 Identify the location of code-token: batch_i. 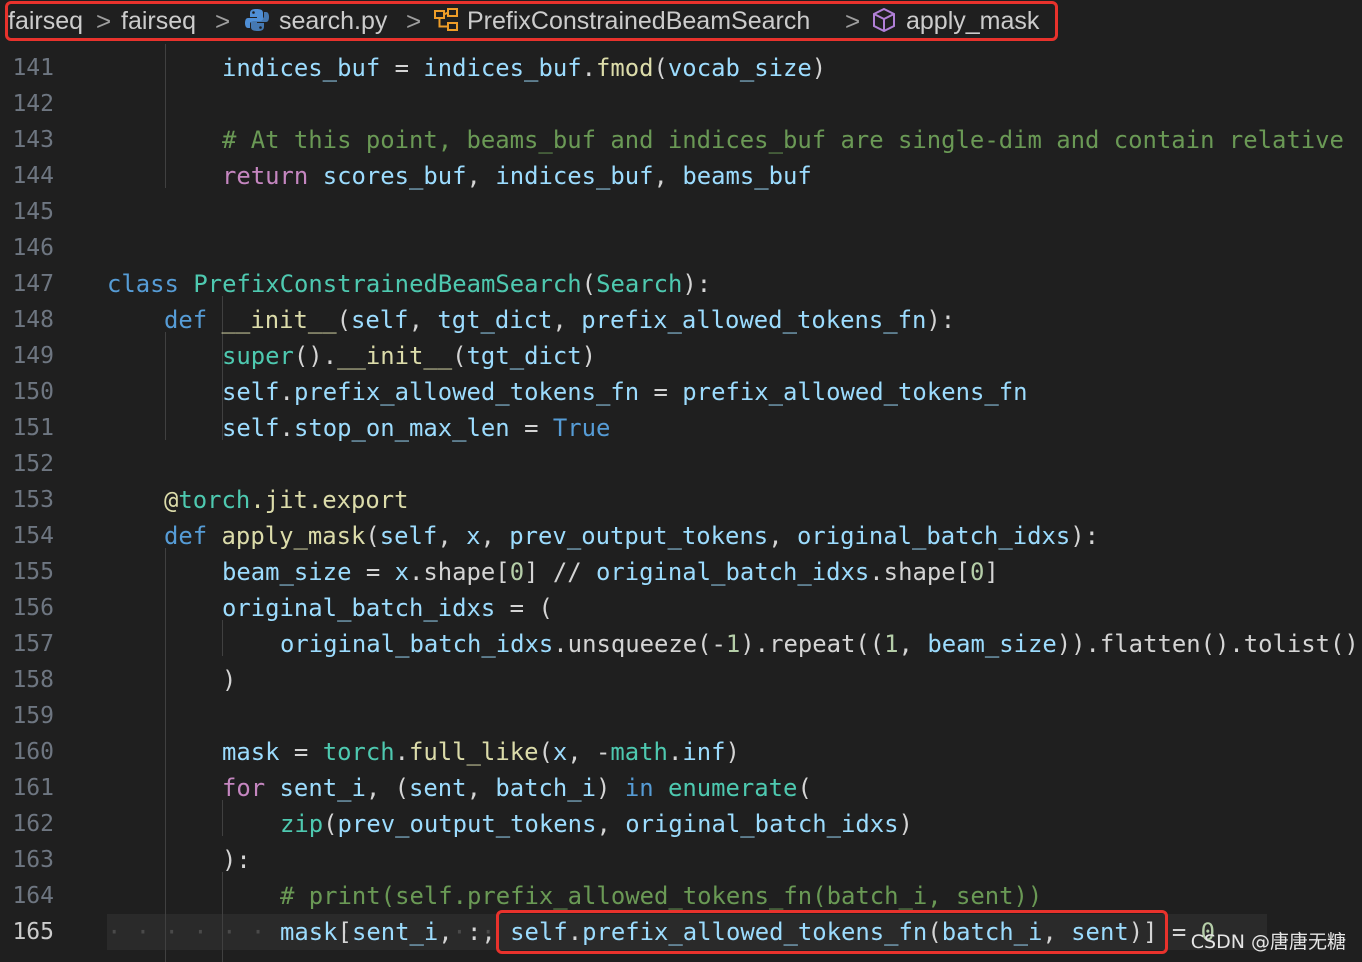
(546, 788).